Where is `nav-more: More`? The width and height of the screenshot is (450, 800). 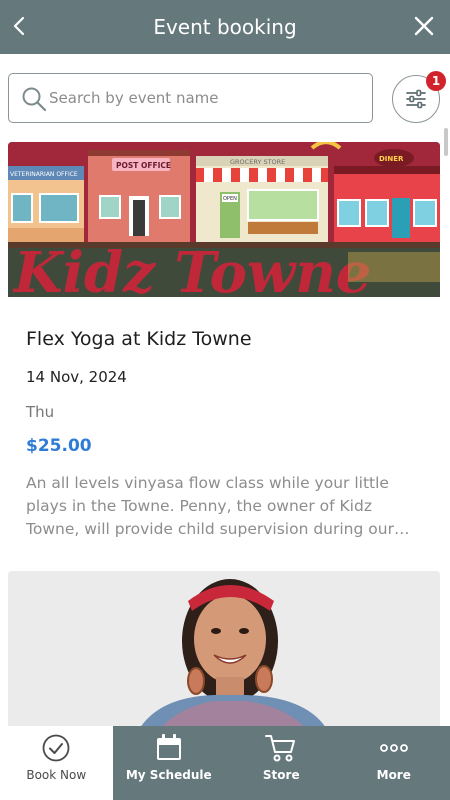 nav-more: More is located at coordinates (393, 763).